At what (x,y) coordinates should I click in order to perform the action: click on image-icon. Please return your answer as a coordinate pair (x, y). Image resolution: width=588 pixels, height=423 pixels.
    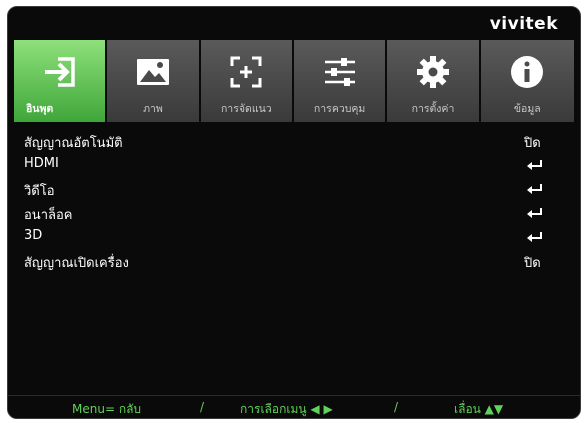
    Looking at the image, I should click on (152, 72).